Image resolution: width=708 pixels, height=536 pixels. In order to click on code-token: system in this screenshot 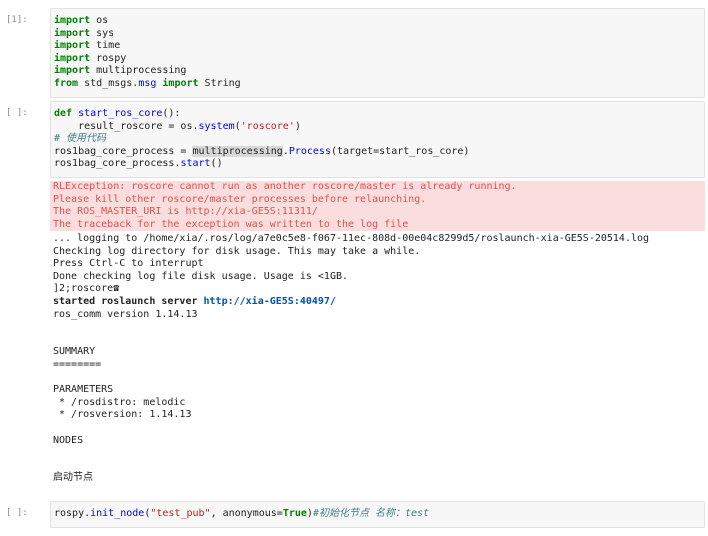, I will do `click(216, 126)`.